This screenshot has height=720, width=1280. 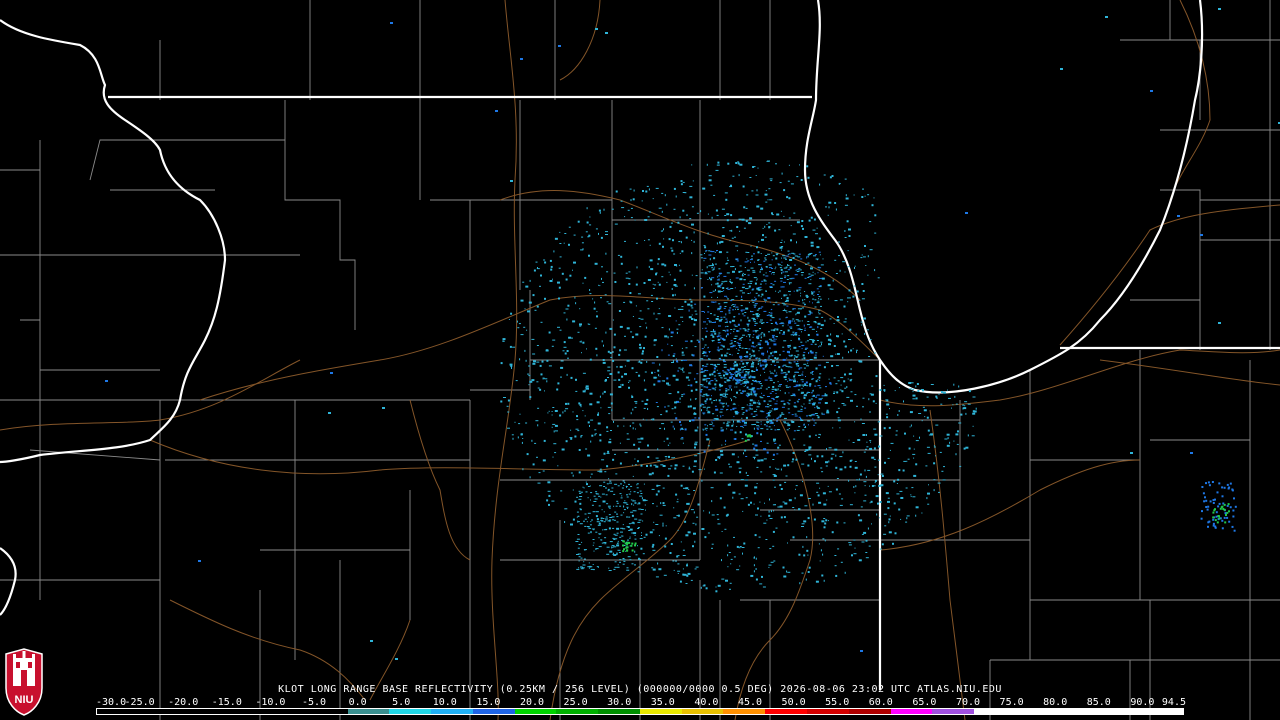 I want to click on scale-label: 30.0, so click(x=619, y=702).